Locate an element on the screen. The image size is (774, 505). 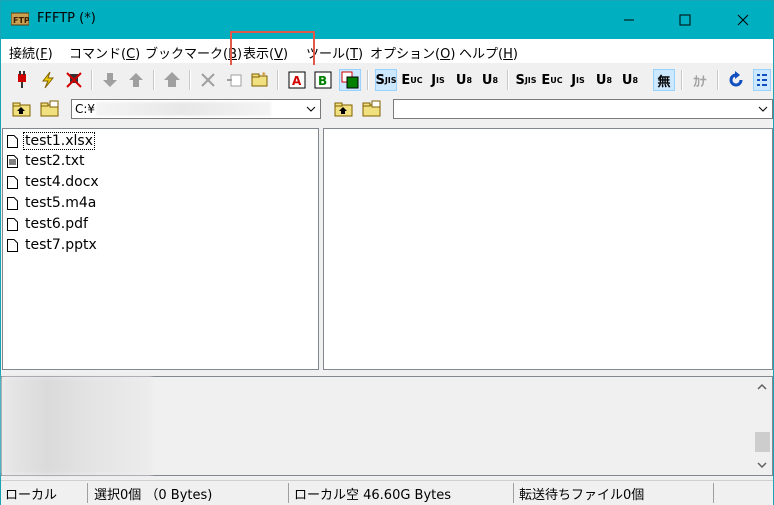
kana-label: ｶﾅ is located at coordinates (700, 82).